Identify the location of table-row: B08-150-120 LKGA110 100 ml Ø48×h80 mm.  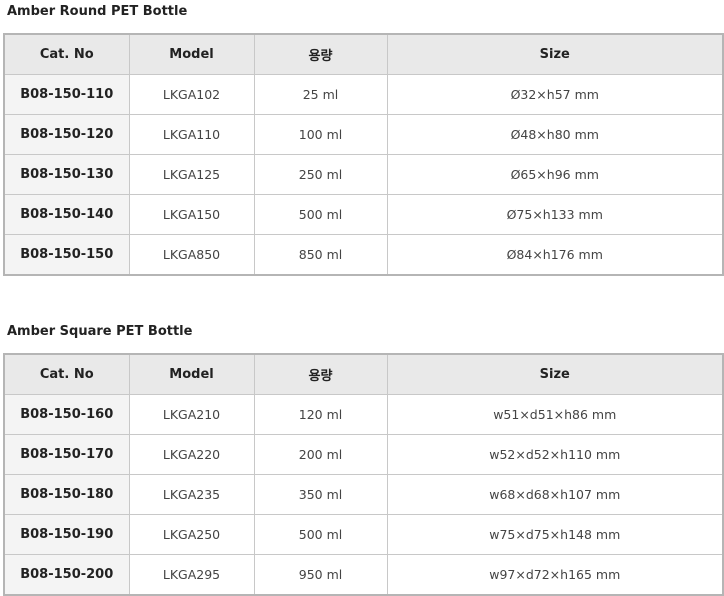
(363, 134).